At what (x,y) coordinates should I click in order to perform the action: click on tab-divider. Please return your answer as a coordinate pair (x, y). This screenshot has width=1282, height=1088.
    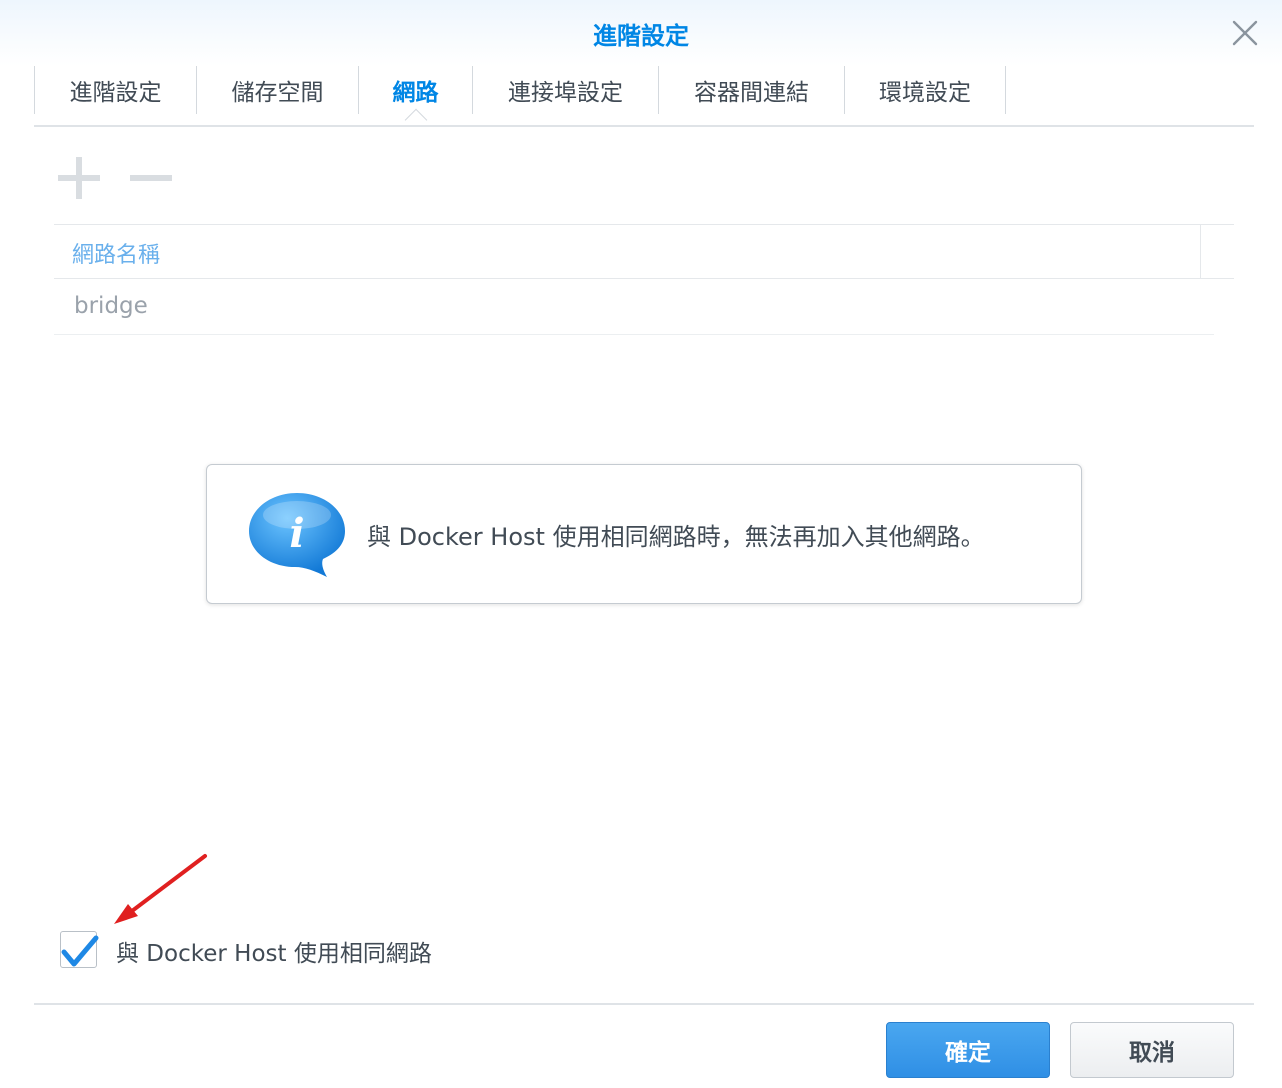
    Looking at the image, I should click on (644, 126).